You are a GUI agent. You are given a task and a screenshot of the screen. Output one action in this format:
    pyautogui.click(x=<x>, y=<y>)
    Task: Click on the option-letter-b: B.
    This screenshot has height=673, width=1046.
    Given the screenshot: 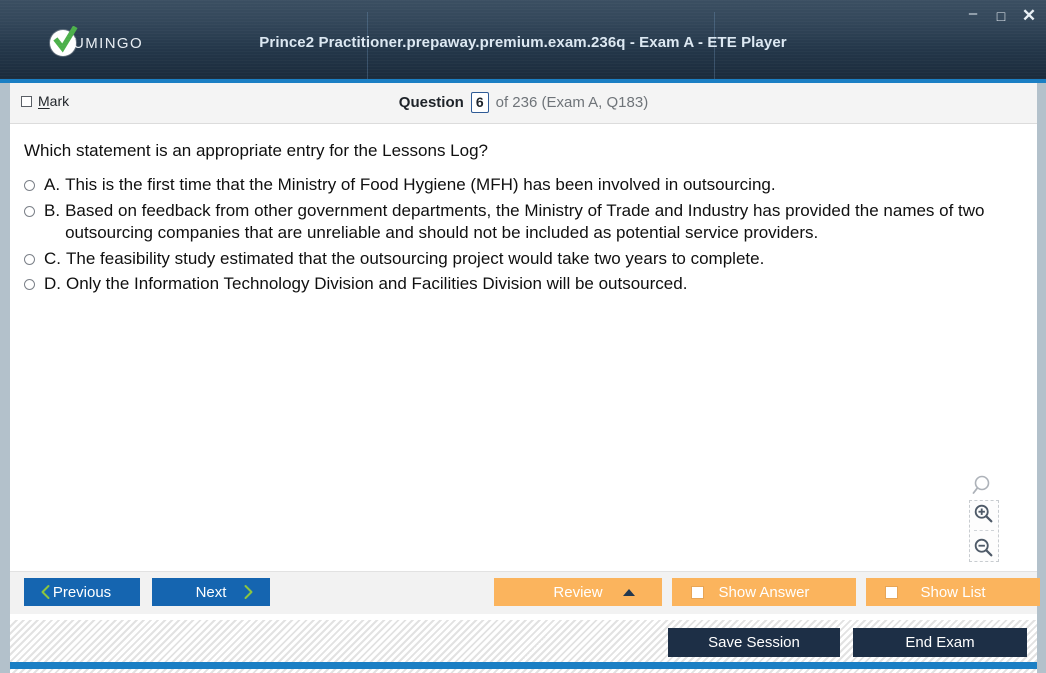 What is the action you would take?
    pyautogui.click(x=52, y=210)
    